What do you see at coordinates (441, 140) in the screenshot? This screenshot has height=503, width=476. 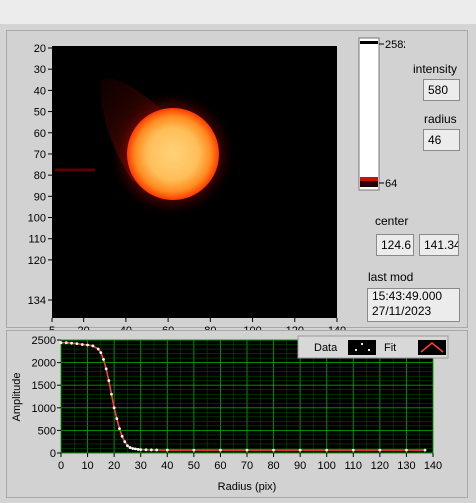 I see `radius-value: 46` at bounding box center [441, 140].